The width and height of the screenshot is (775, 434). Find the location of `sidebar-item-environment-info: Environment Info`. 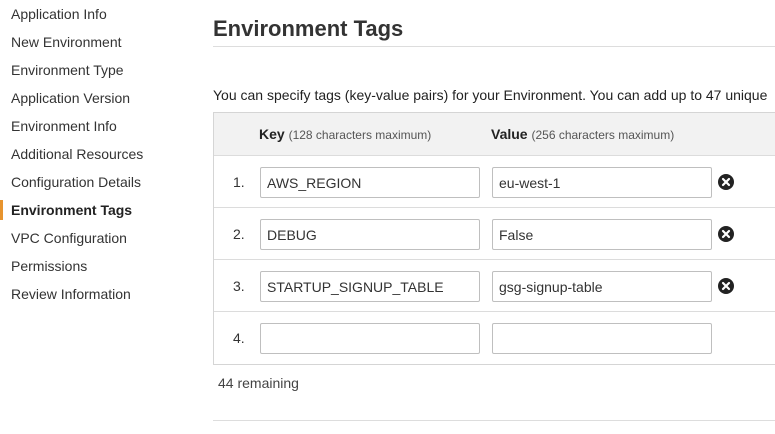

sidebar-item-environment-info: Environment Info is located at coordinates (95, 126).